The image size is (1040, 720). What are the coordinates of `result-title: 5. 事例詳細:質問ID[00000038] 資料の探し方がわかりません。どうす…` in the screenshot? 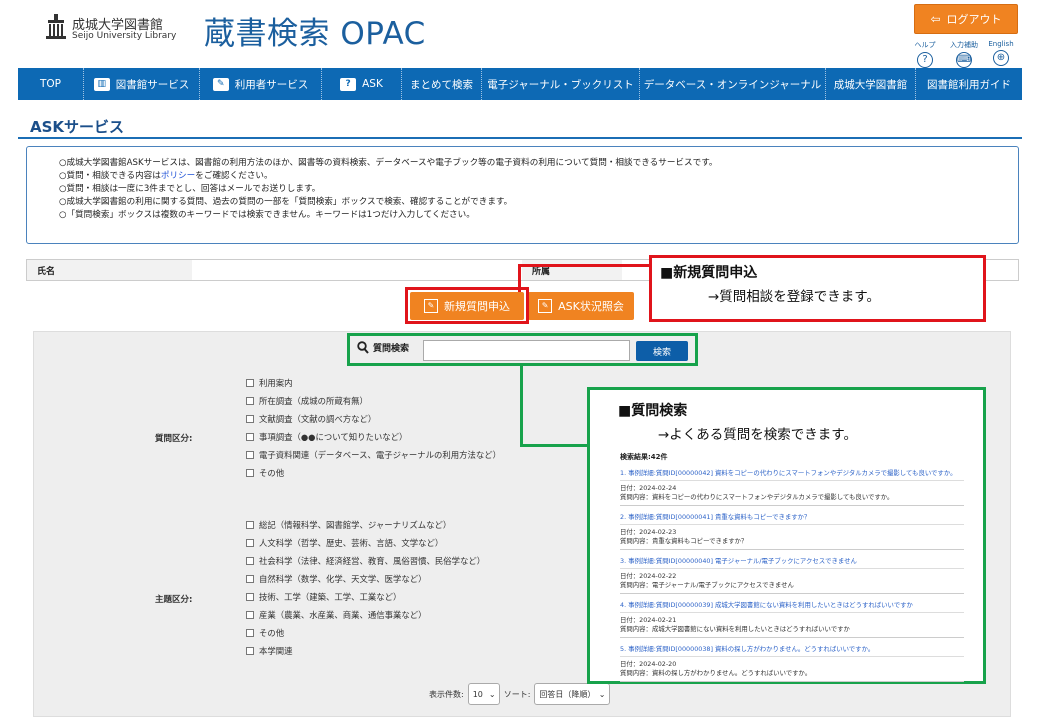 It's located at (792, 650).